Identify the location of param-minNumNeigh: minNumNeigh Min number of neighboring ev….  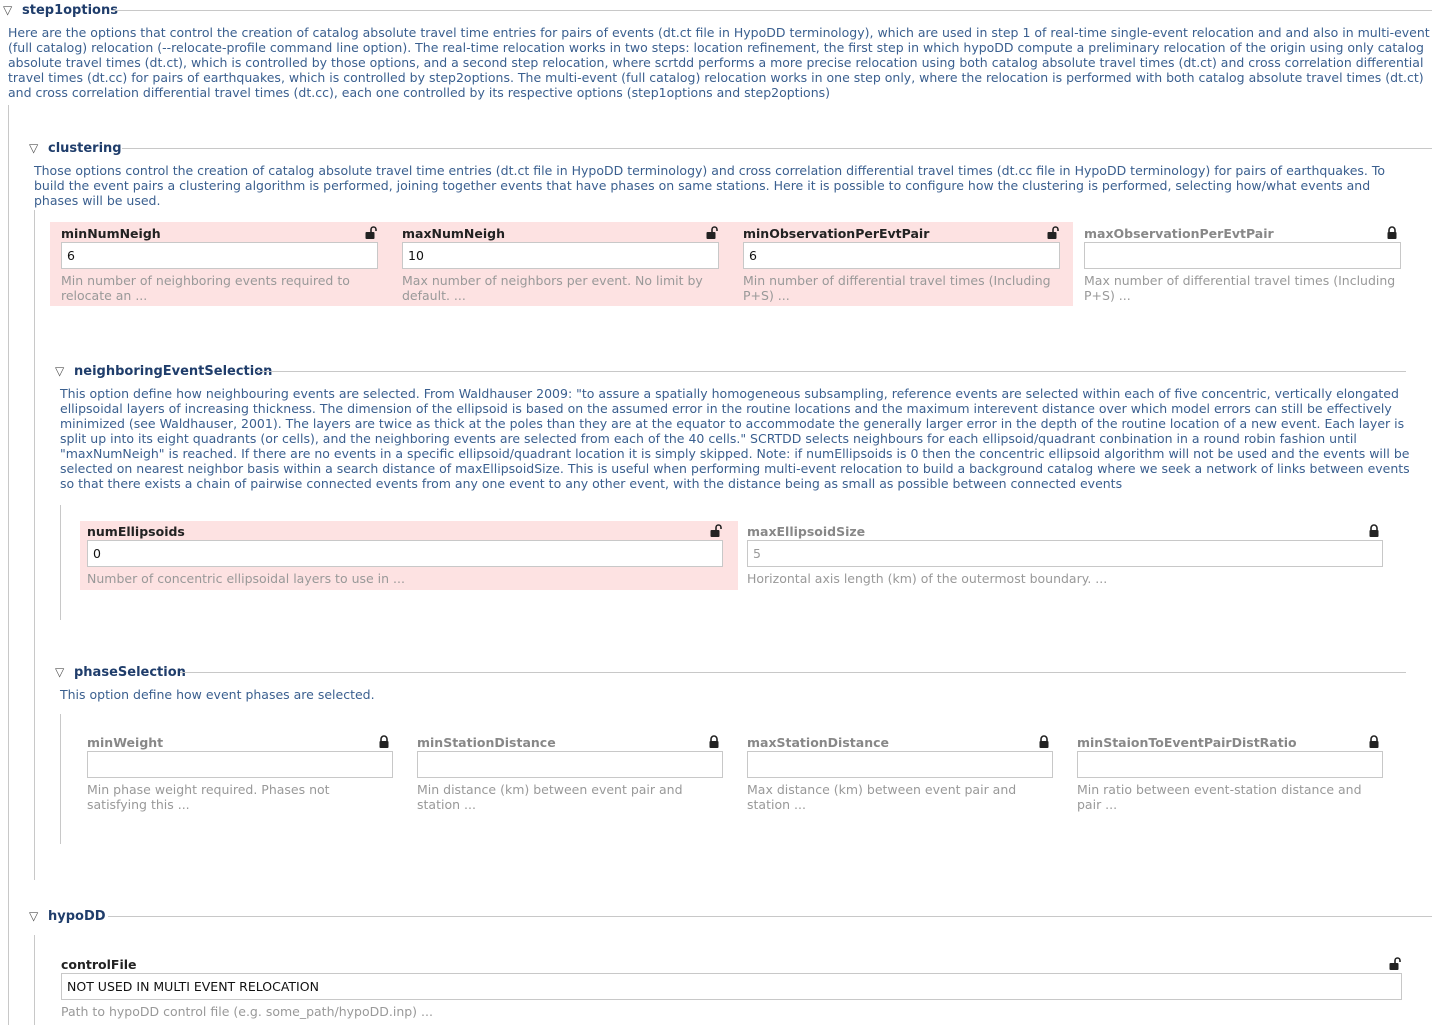
(219, 264).